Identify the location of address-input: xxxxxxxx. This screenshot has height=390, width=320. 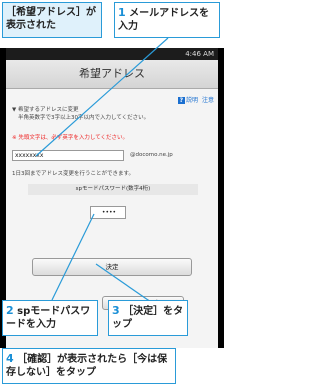
(68, 155).